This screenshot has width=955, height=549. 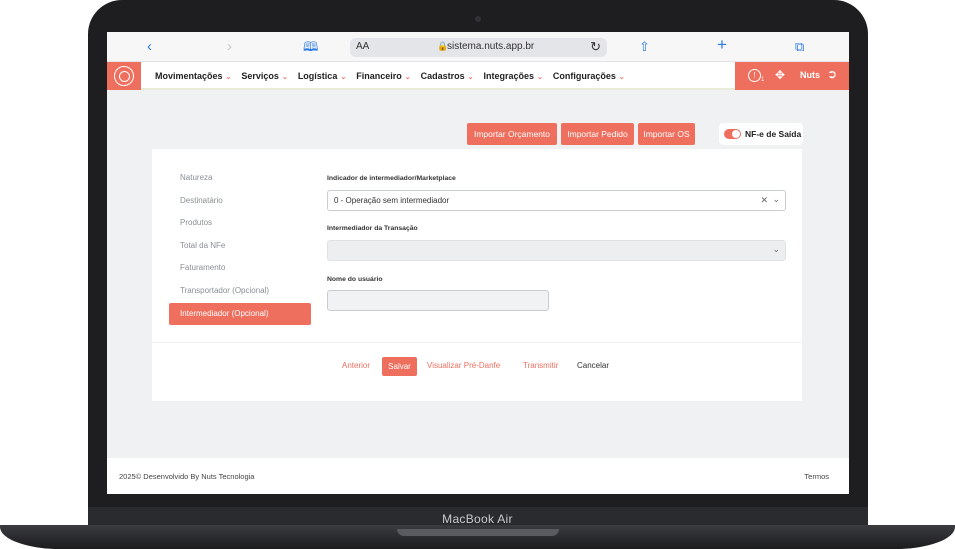 I want to click on username-input, so click(x=438, y=300).